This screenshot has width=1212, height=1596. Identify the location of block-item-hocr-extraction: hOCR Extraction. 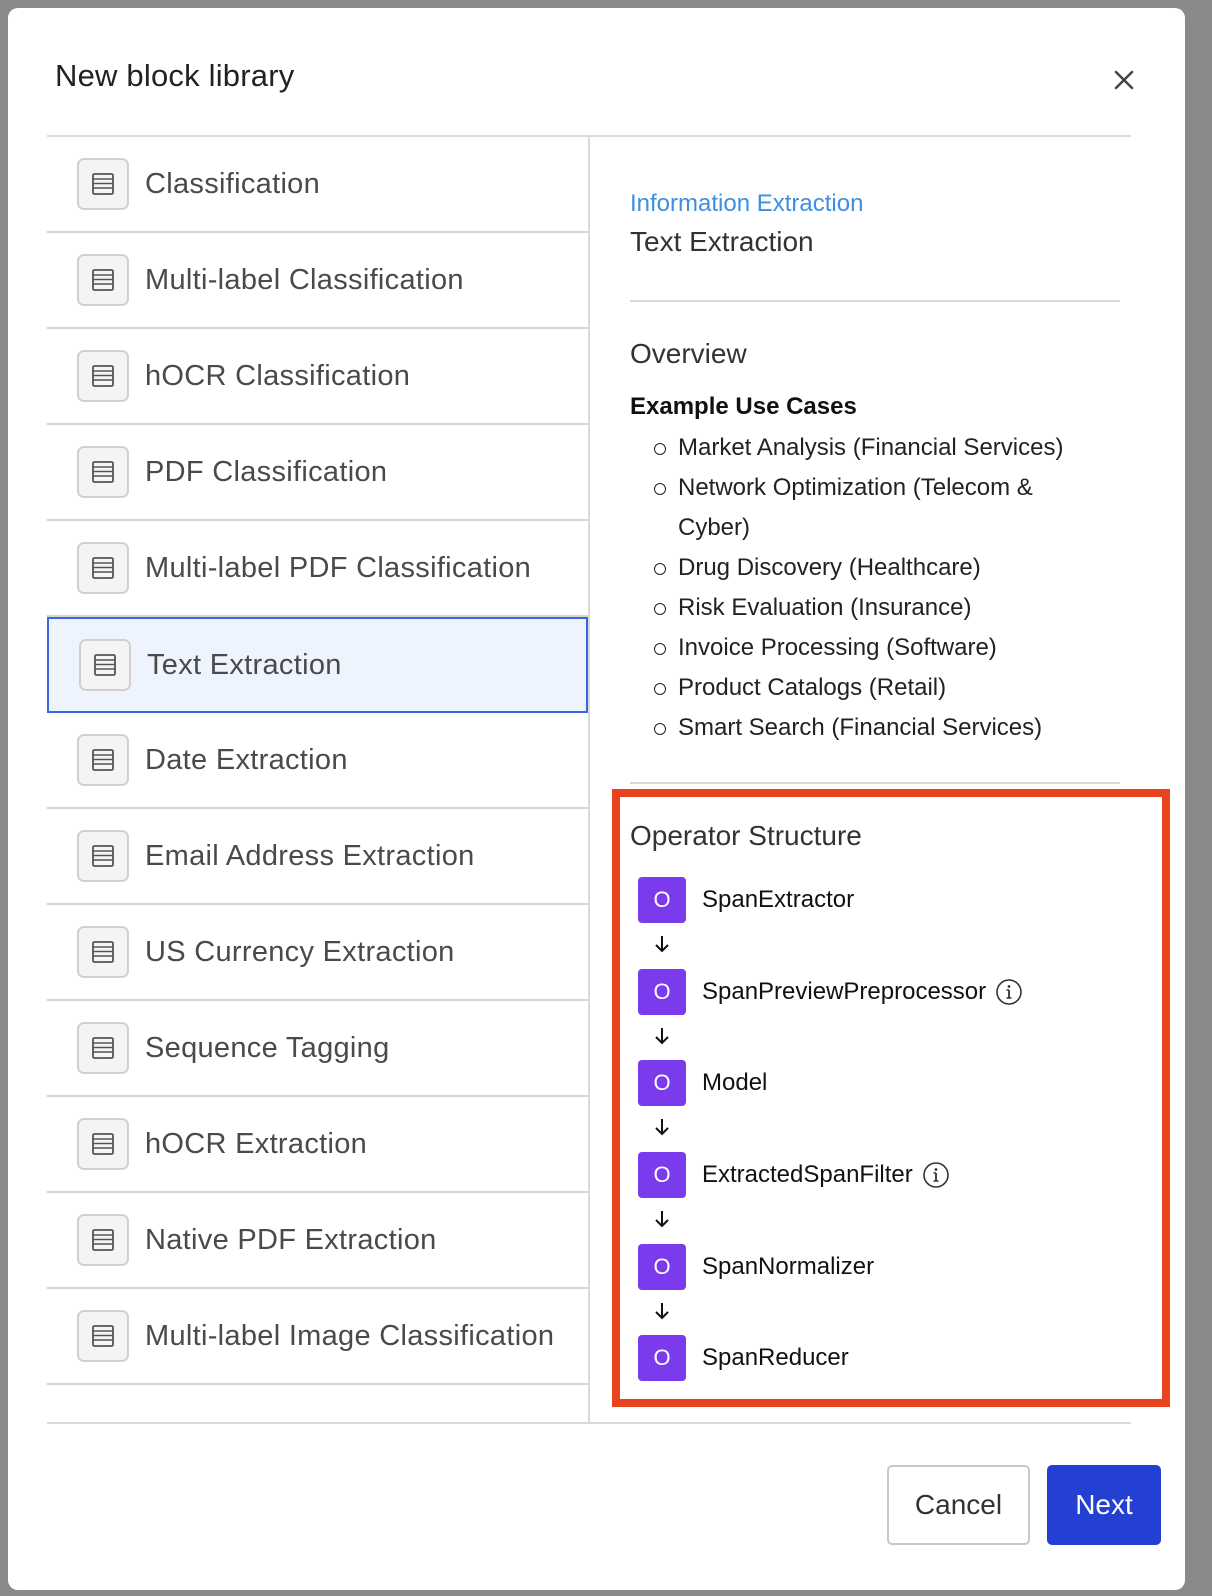
(317, 1145).